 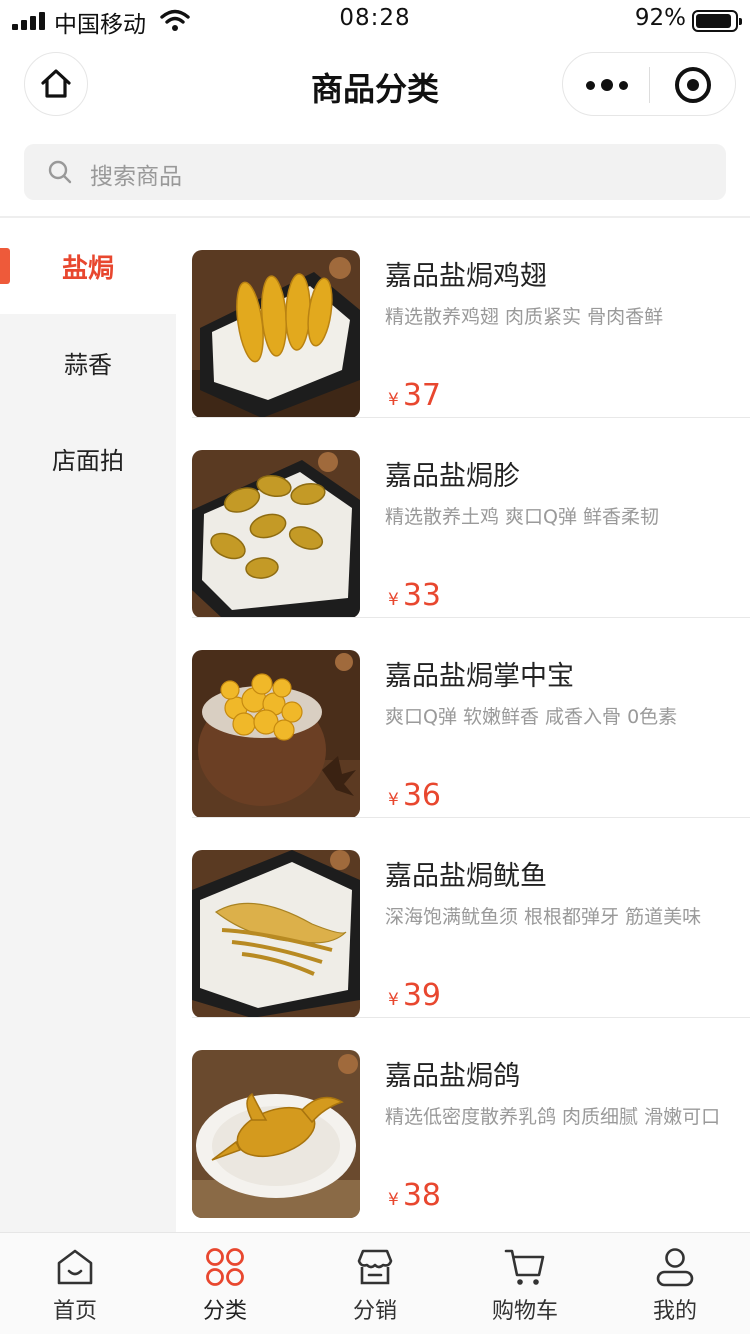 I want to click on tab-distribution: 分销, so click(x=375, y=1283).